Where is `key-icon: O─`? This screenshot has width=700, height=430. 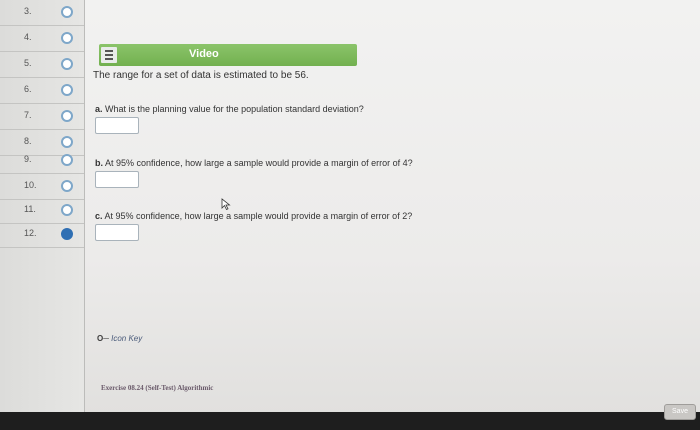 key-icon: O─ is located at coordinates (103, 338).